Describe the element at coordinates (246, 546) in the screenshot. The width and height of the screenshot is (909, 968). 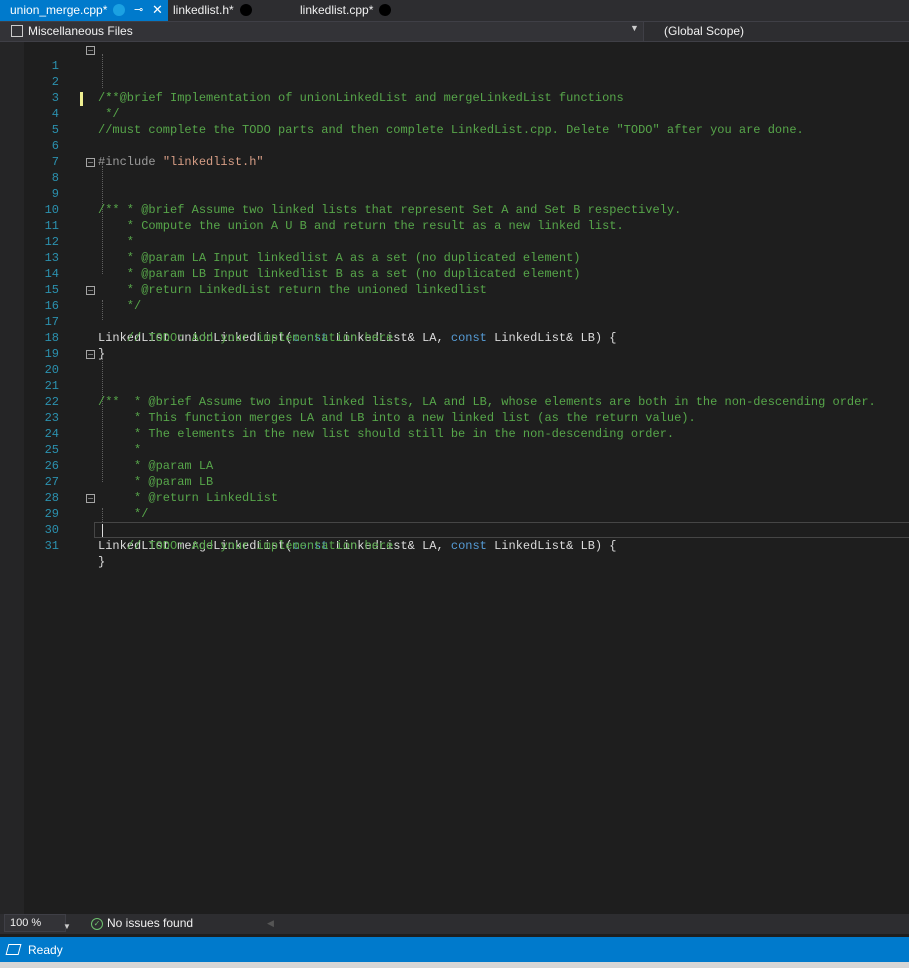
I see `code-text: // TODO: Add your implementation here` at that location.